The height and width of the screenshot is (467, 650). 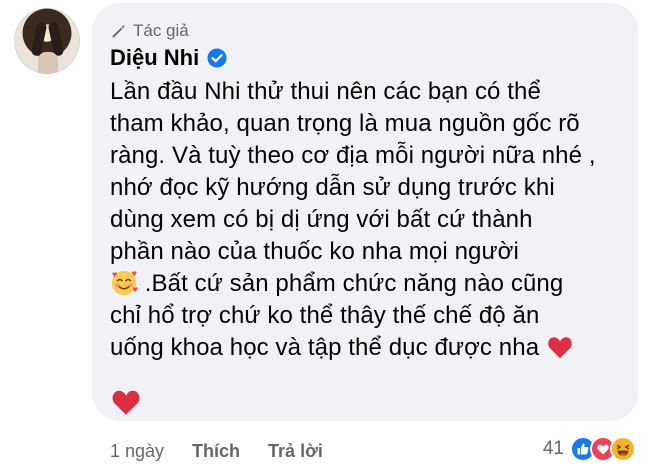 What do you see at coordinates (124, 282) in the screenshot?
I see `smiling-face-with-hearts-emoji` at bounding box center [124, 282].